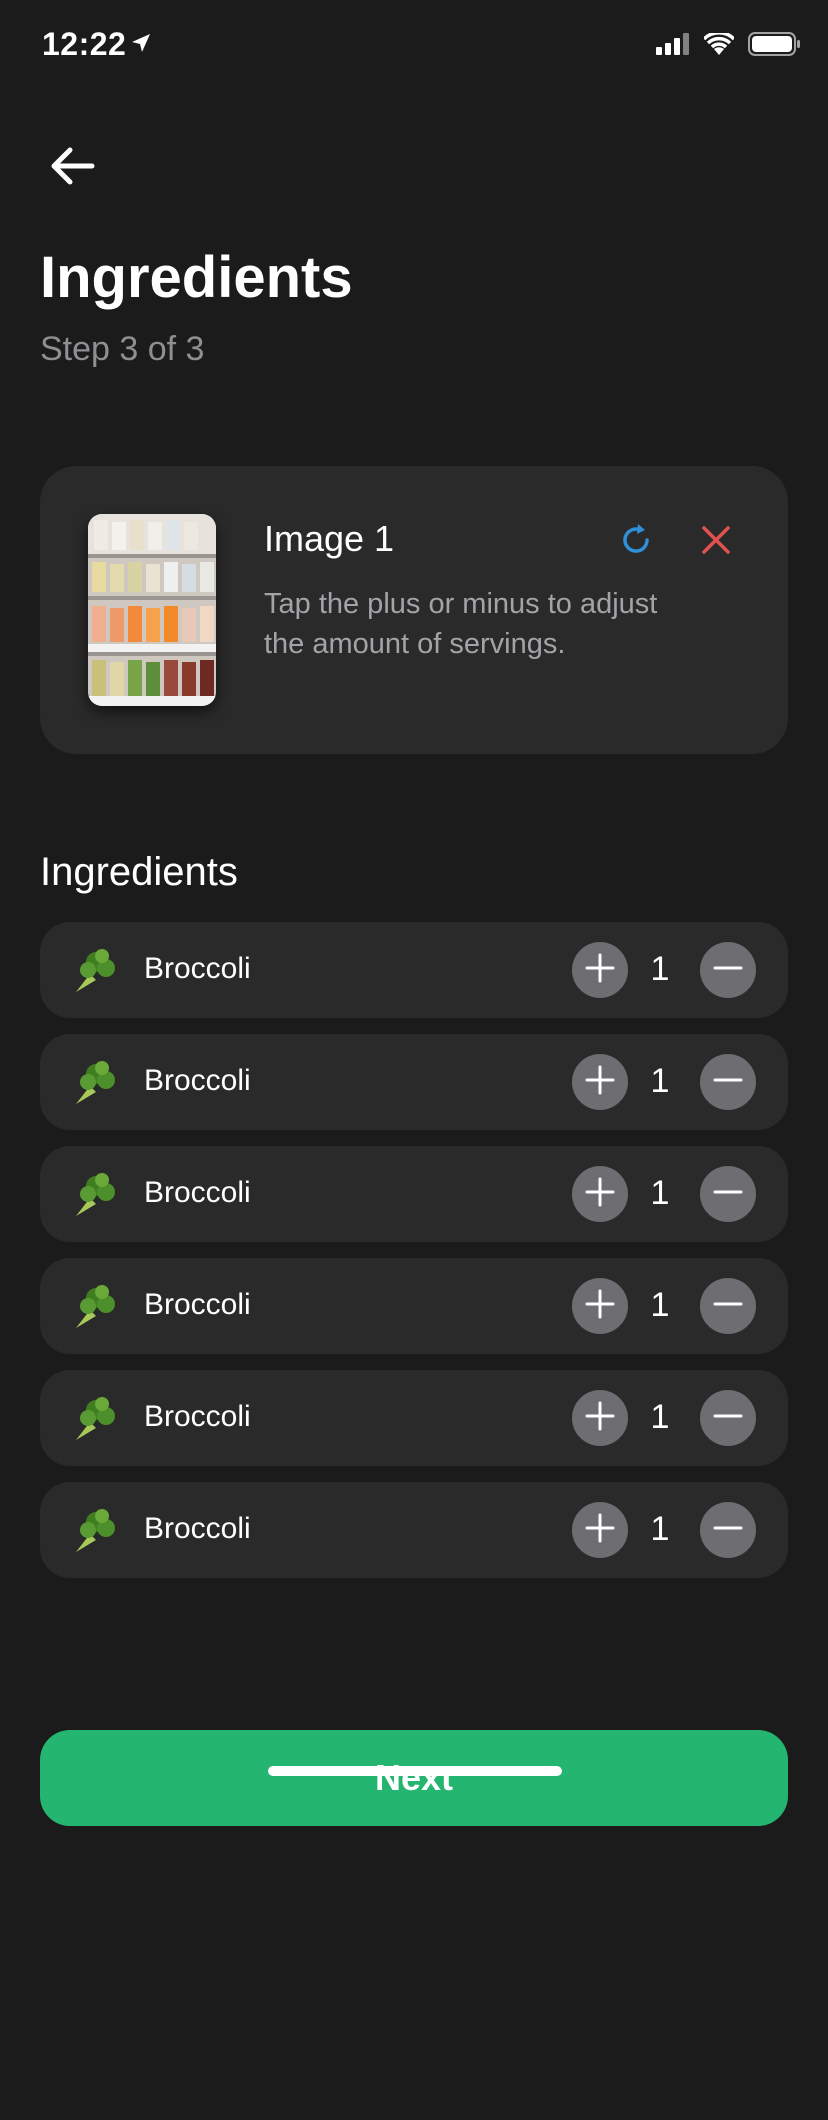 The image size is (828, 2120). What do you see at coordinates (196, 277) in the screenshot?
I see `page-title: Ingredients` at bounding box center [196, 277].